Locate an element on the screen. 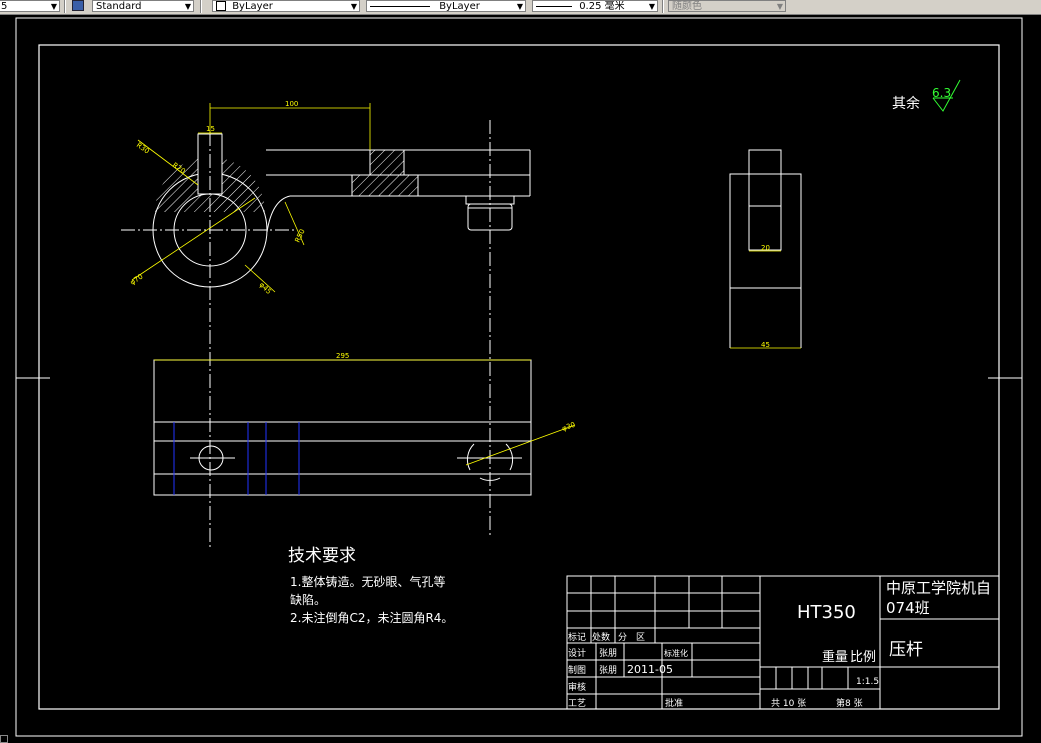  dim-20: 20 is located at coordinates (765, 248).